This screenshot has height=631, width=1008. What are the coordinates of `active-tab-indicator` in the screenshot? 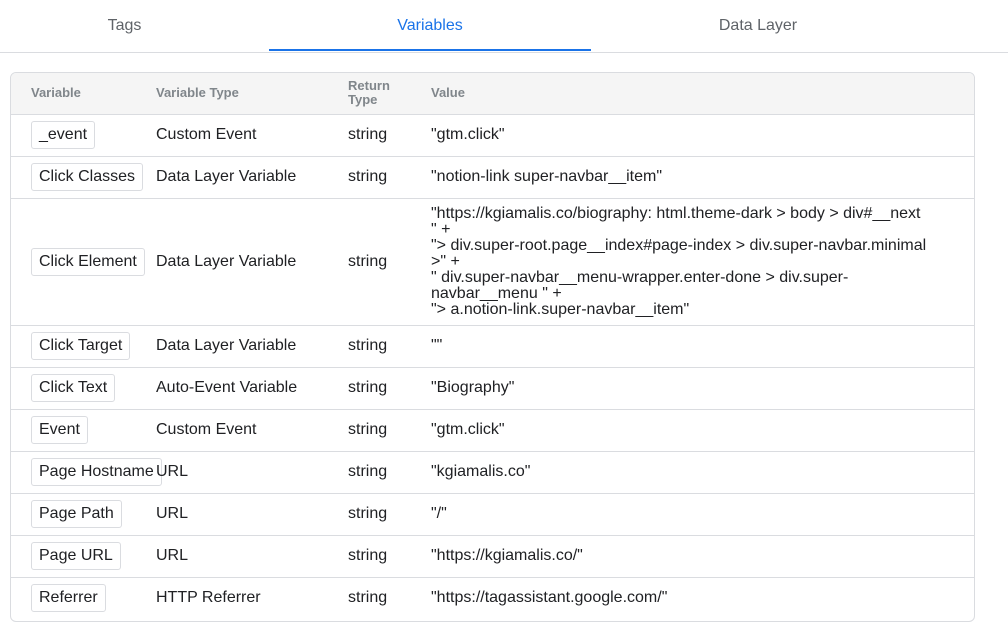 It's located at (430, 50).